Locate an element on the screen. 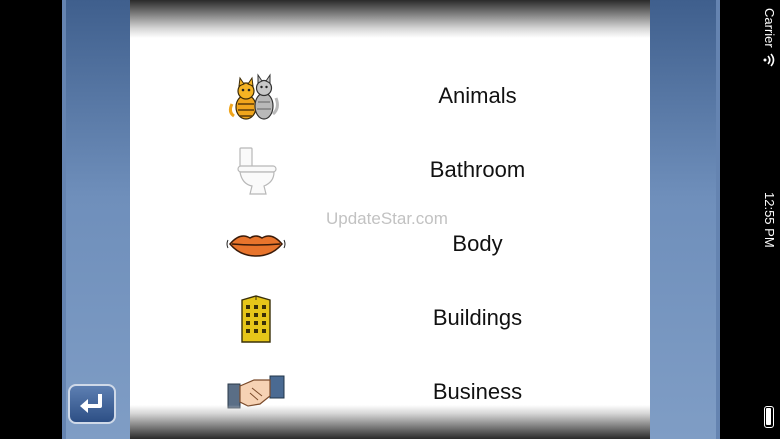  top-shadow is located at coordinates (390, 19).